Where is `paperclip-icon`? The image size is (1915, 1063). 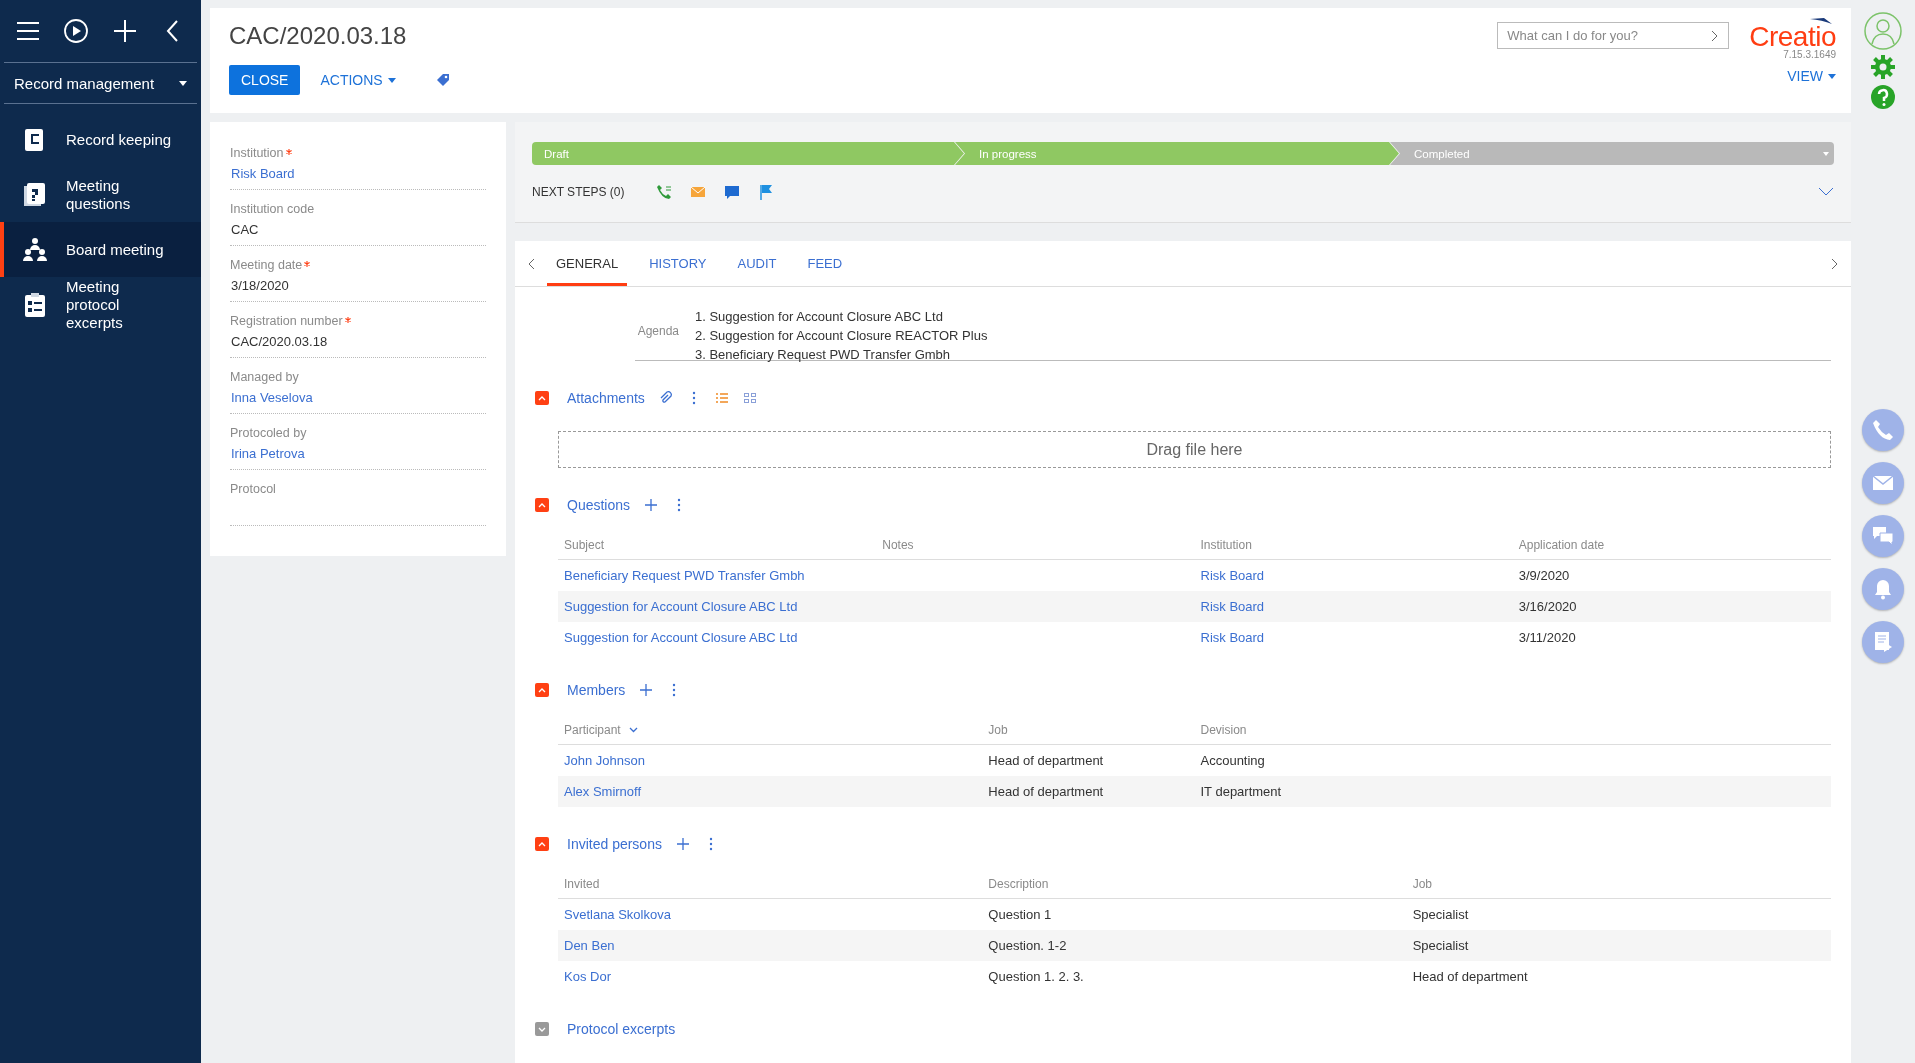 paperclip-icon is located at coordinates (665, 398).